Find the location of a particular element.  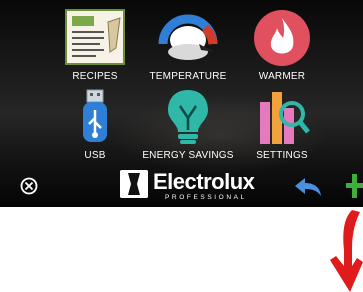

warmer-tile: WARMER is located at coordinates (282, 48).